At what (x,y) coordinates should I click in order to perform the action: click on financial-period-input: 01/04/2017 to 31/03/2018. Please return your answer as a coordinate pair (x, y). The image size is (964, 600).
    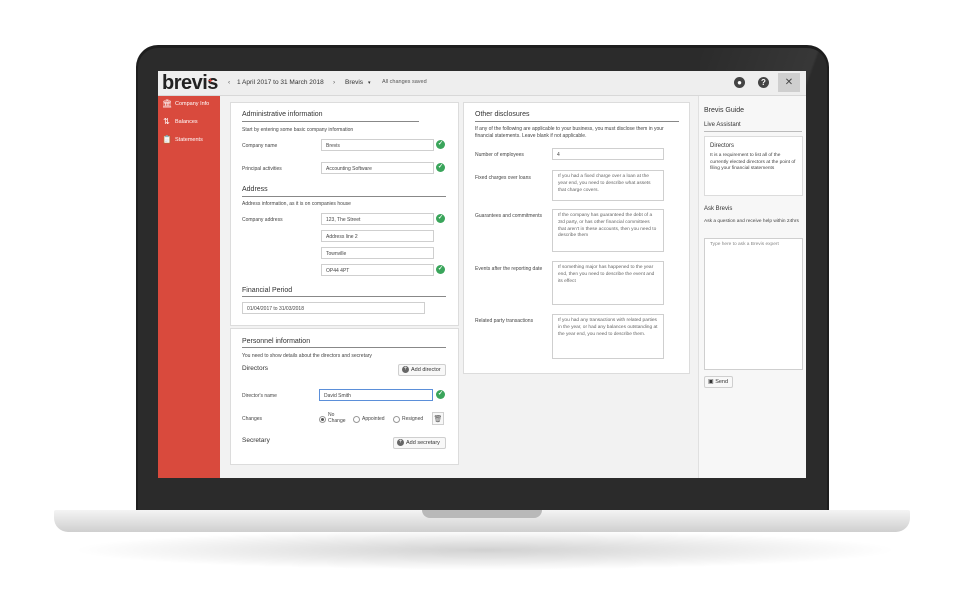
    Looking at the image, I should click on (333, 308).